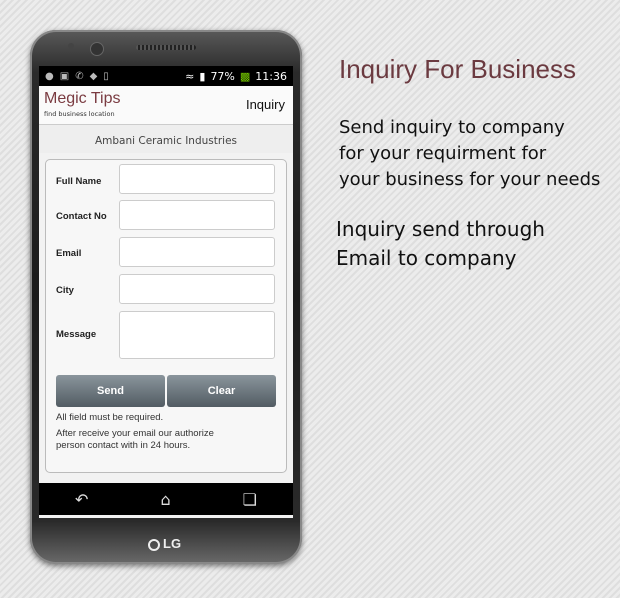 The width and height of the screenshot is (620, 598). Describe the element at coordinates (476, 244) in the screenshot. I see `promo-description-2: Inquiry send through Email to company` at that location.